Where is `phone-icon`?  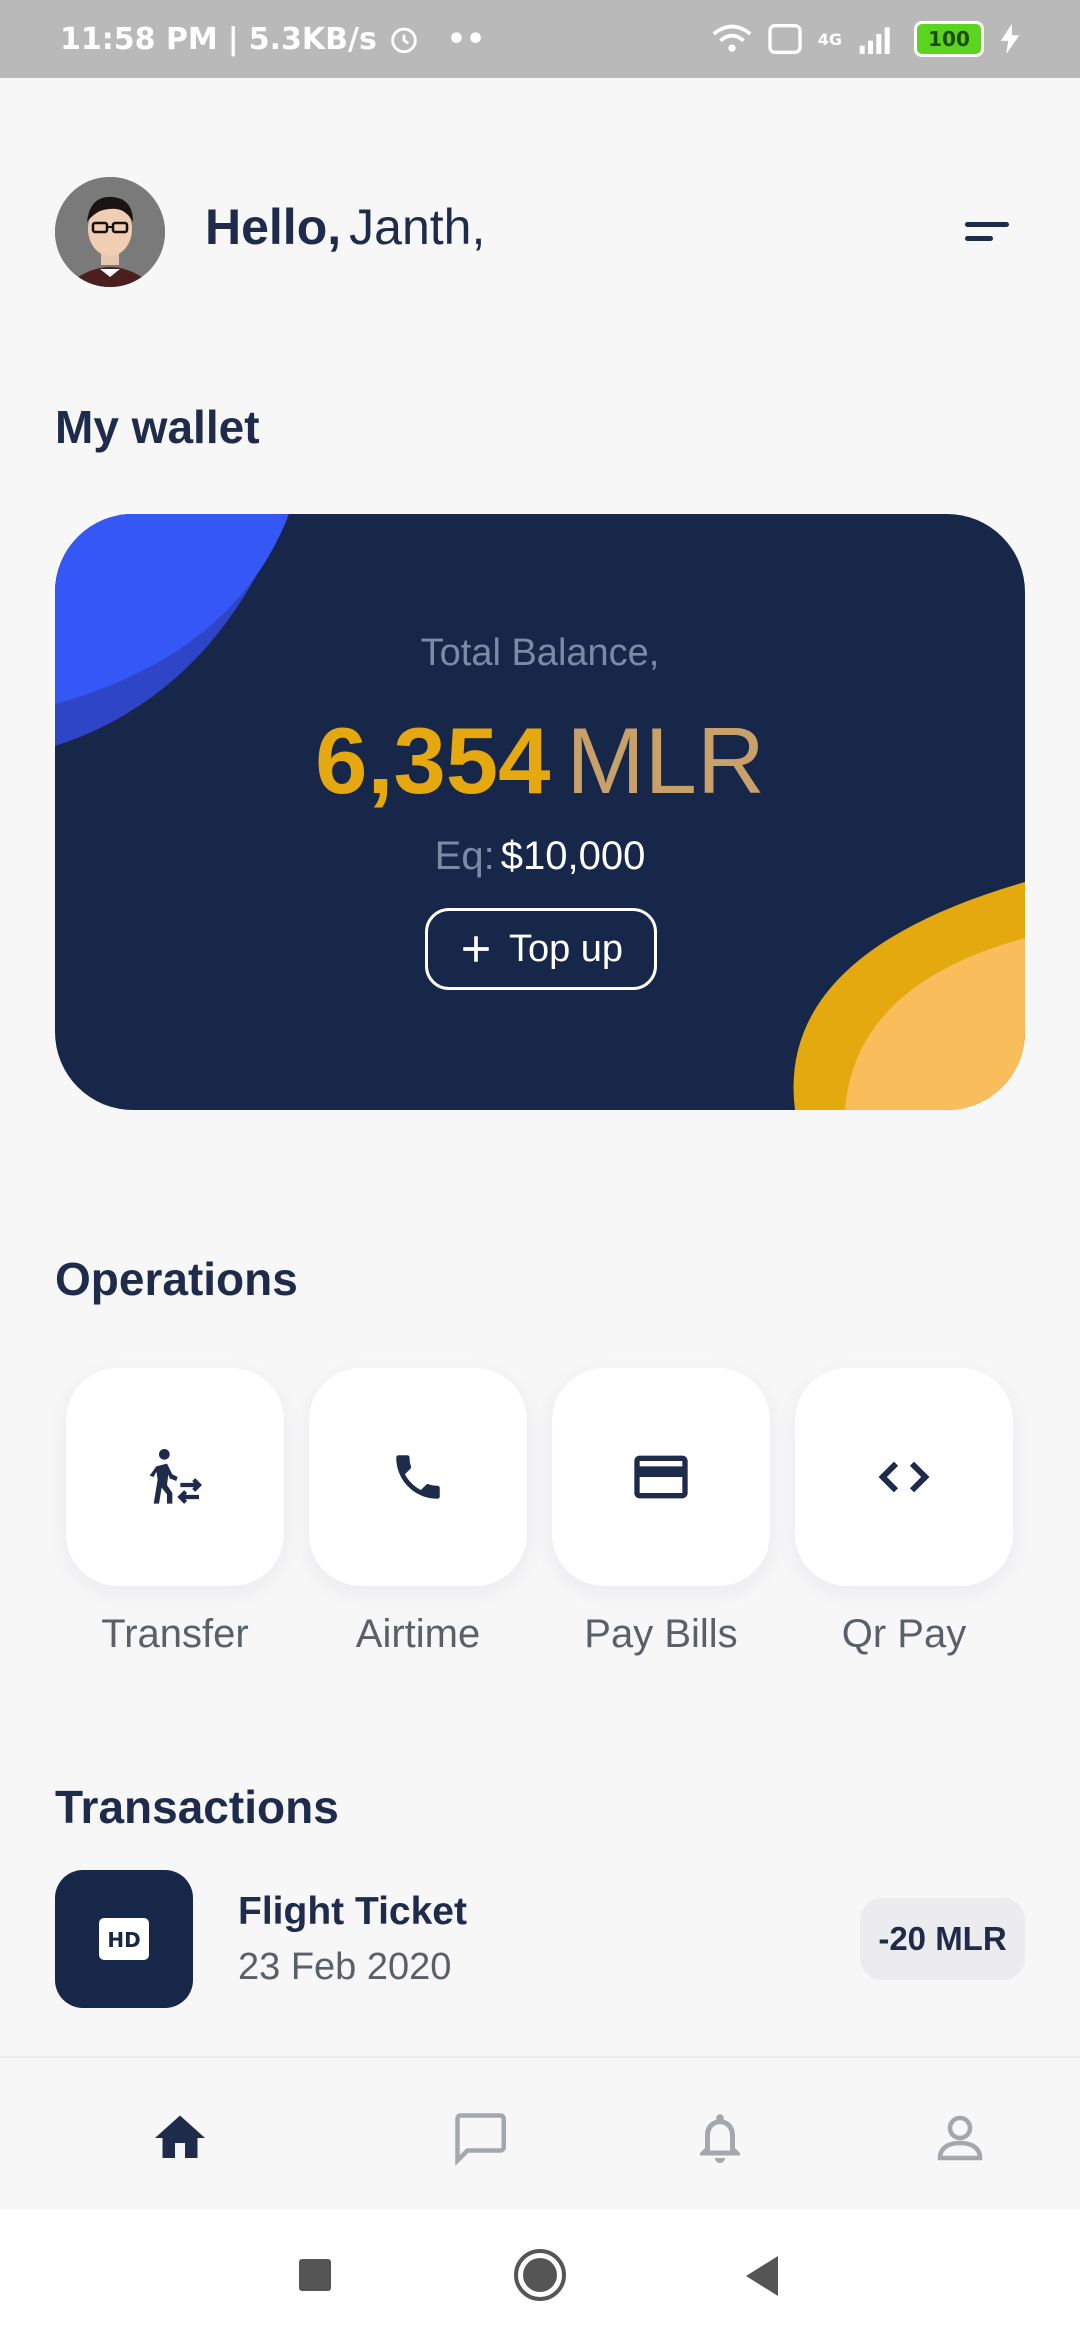 phone-icon is located at coordinates (418, 1477).